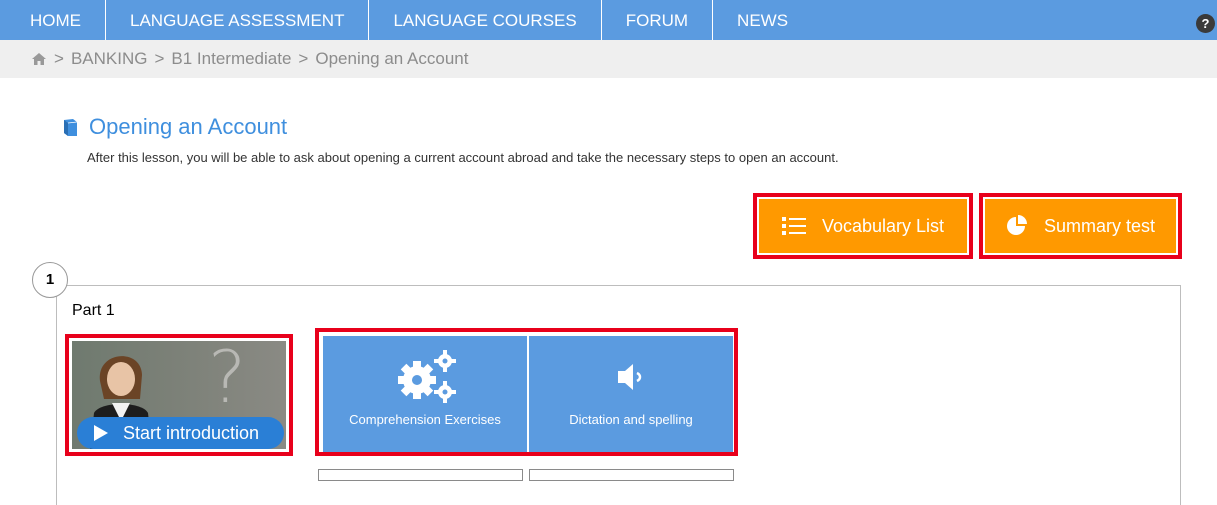 The height and width of the screenshot is (505, 1217). I want to click on vocabulary-list-button: Vocabulary List, so click(863, 226).